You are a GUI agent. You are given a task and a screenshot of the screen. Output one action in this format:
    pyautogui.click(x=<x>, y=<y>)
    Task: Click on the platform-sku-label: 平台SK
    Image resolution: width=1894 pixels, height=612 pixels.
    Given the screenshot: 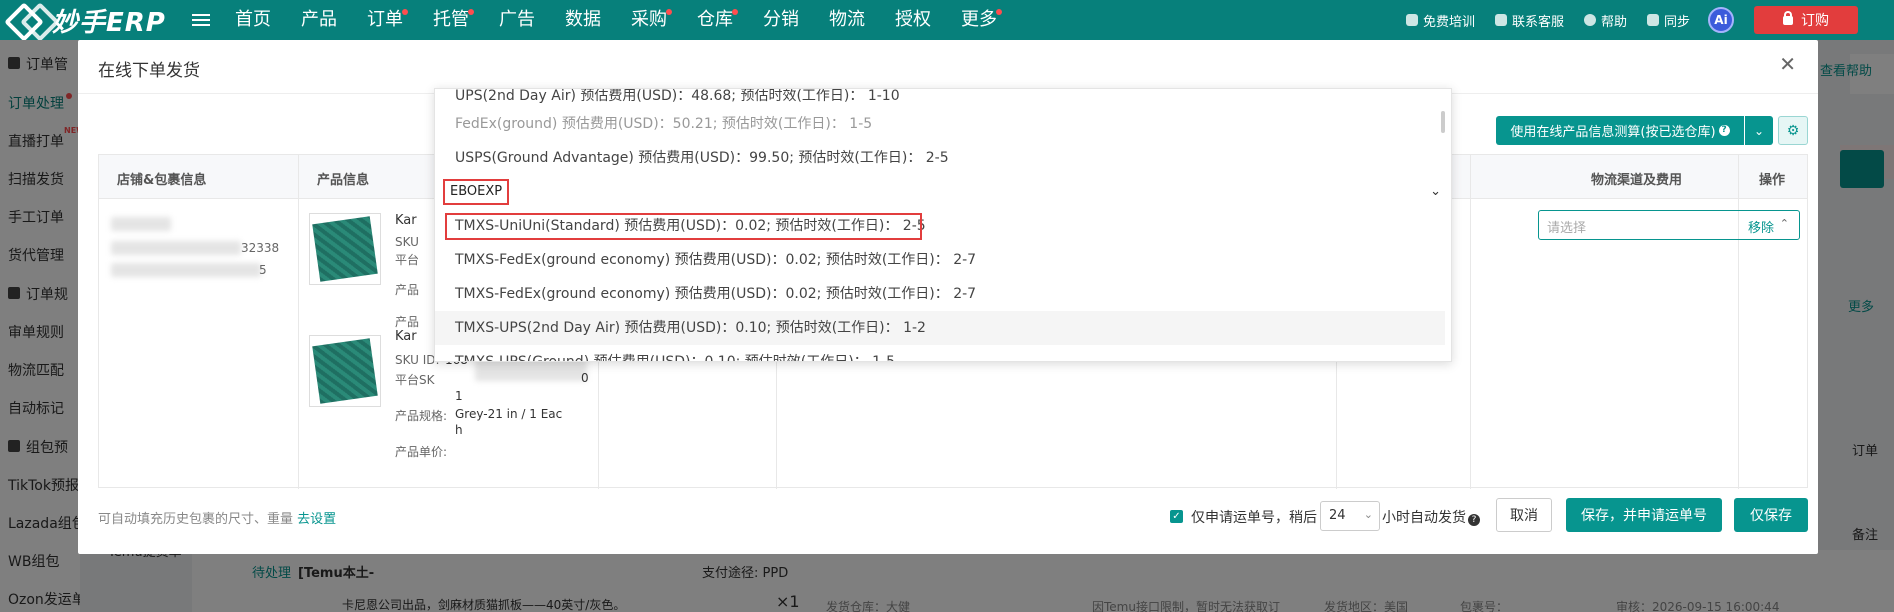 What is the action you would take?
    pyautogui.click(x=415, y=380)
    